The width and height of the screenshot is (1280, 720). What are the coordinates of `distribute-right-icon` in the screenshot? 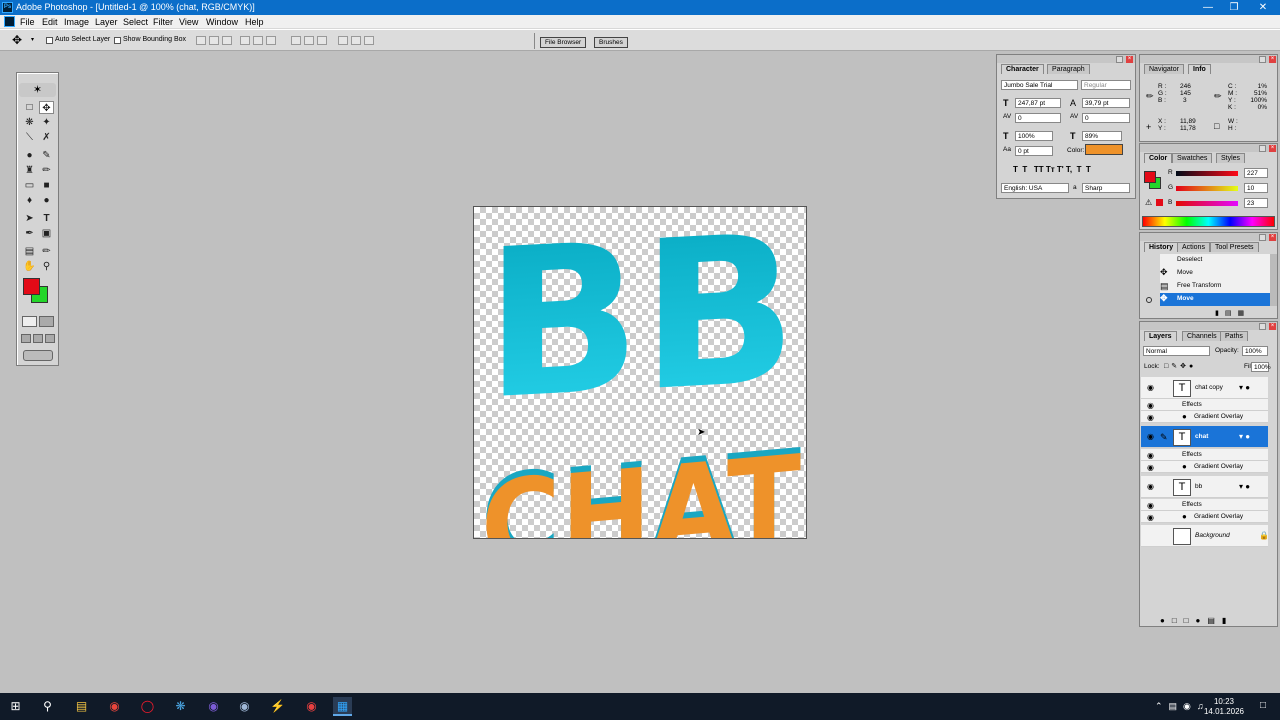 It's located at (369, 40).